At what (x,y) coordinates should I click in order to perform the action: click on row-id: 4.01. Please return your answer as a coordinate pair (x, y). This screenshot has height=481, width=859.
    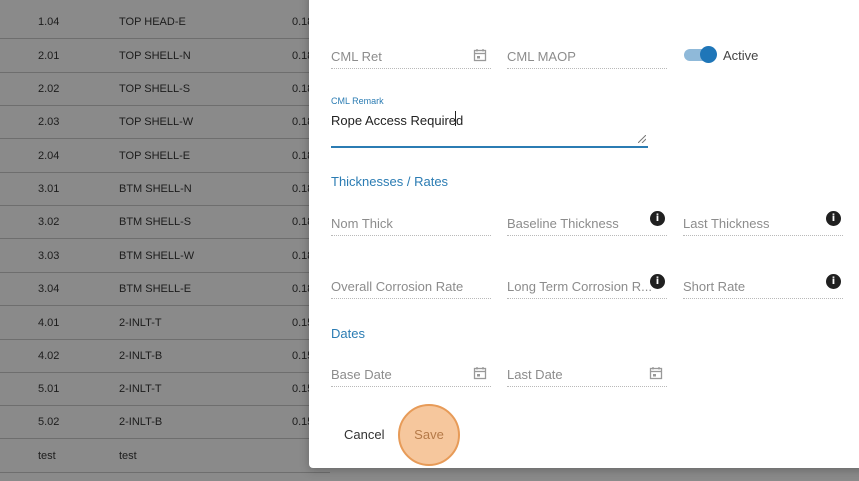
    Looking at the image, I should click on (49, 322).